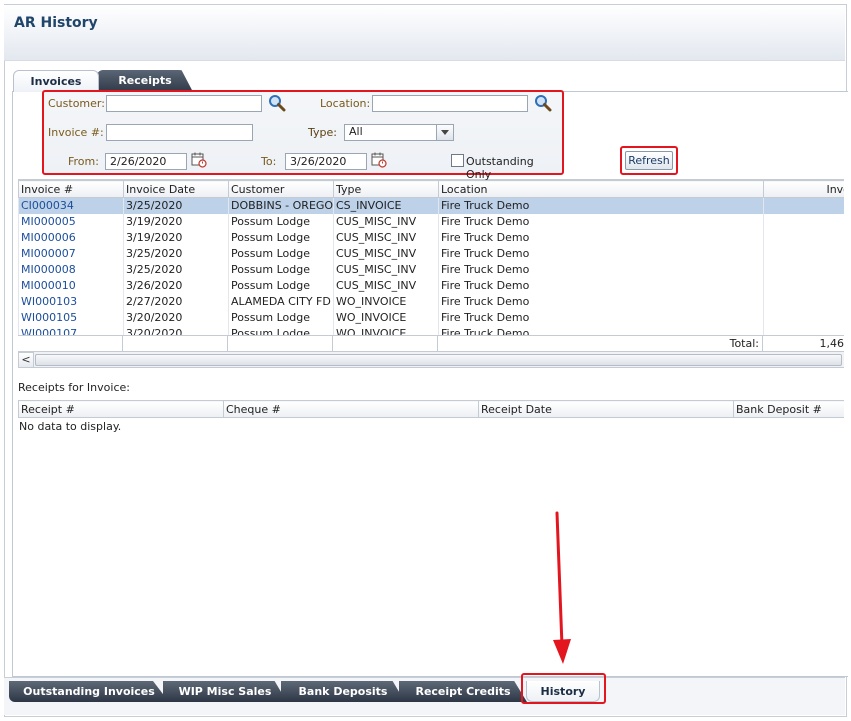 This screenshot has width=851, height=721. What do you see at coordinates (832, 343) in the screenshot?
I see `total-value: 1,46` at bounding box center [832, 343].